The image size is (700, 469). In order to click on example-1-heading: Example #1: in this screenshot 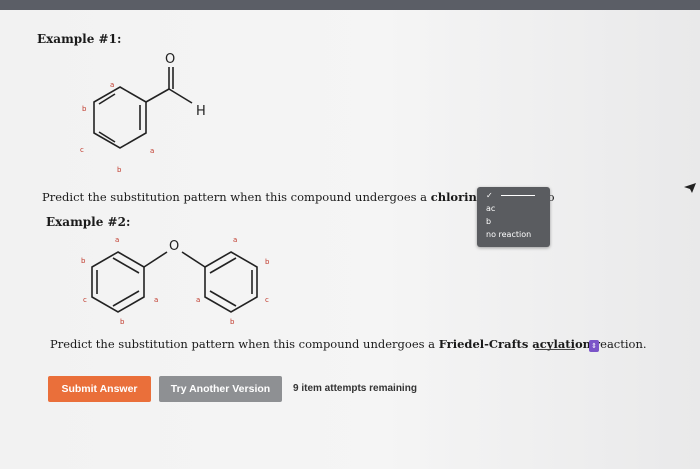, I will do `click(79, 39)`.